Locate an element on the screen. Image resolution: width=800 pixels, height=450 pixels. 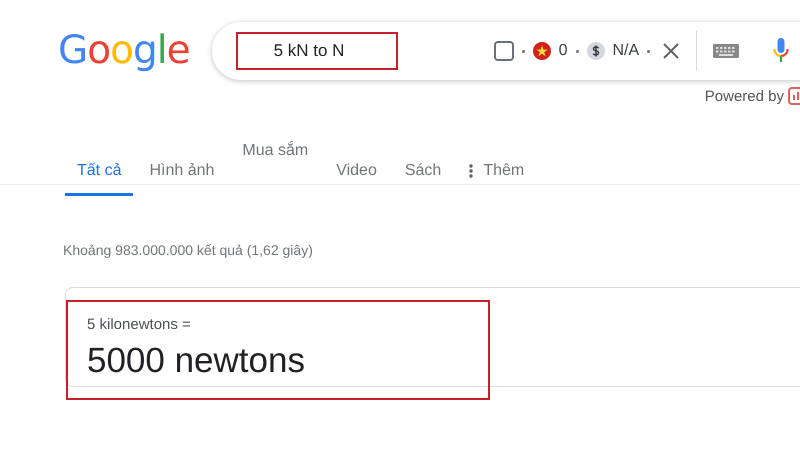
tab: Thêm is located at coordinates (496, 163).